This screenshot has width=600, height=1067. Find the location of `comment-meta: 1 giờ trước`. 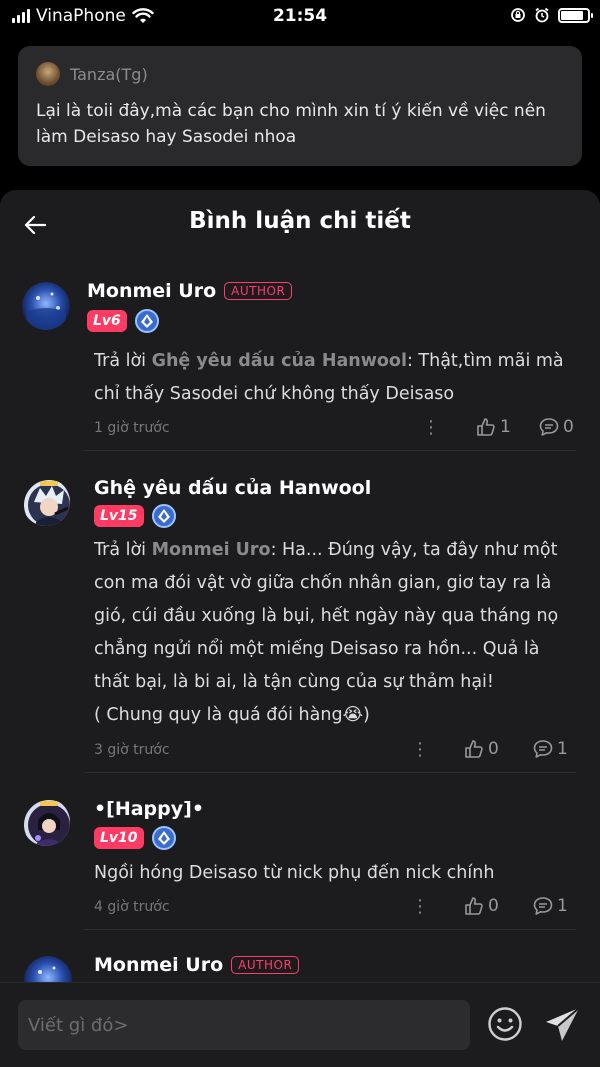

comment-meta: 1 giờ trước is located at coordinates (132, 428).